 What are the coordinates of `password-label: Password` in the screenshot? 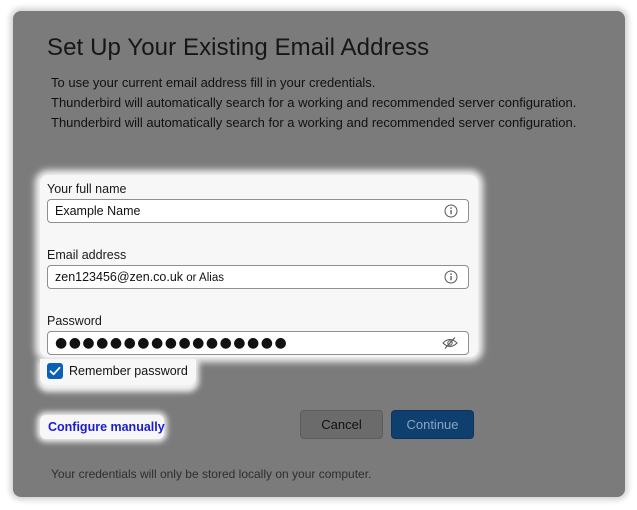 It's located at (74, 321).